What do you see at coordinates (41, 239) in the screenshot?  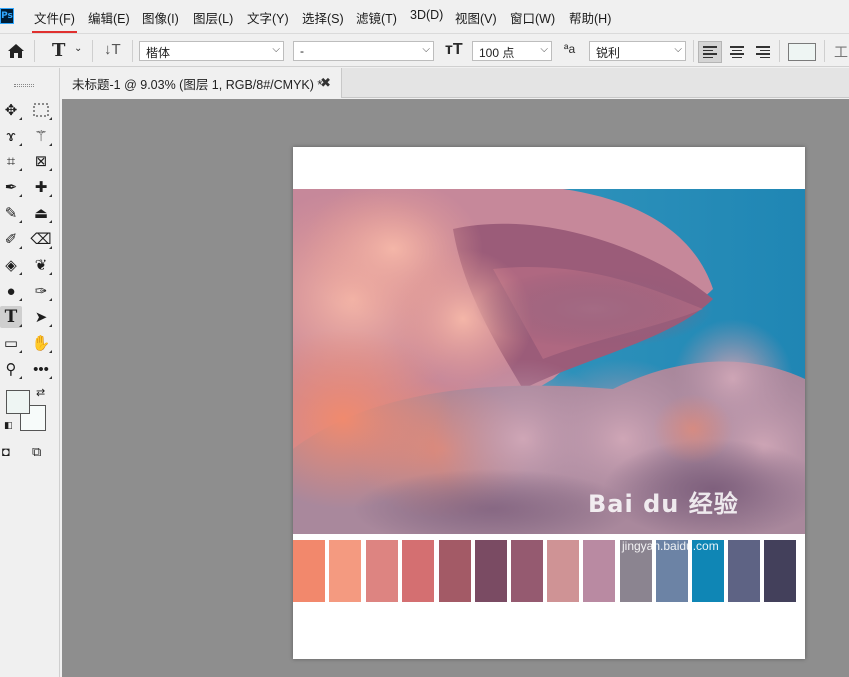 I see `eraser-tool-icon: ⌫` at bounding box center [41, 239].